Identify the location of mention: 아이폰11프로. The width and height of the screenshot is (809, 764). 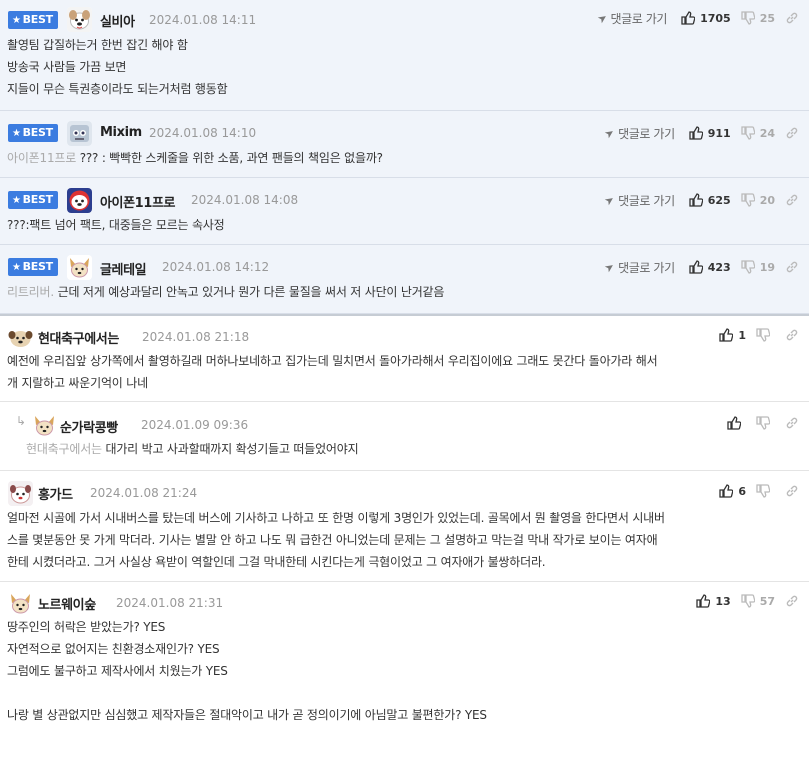
(41, 158).